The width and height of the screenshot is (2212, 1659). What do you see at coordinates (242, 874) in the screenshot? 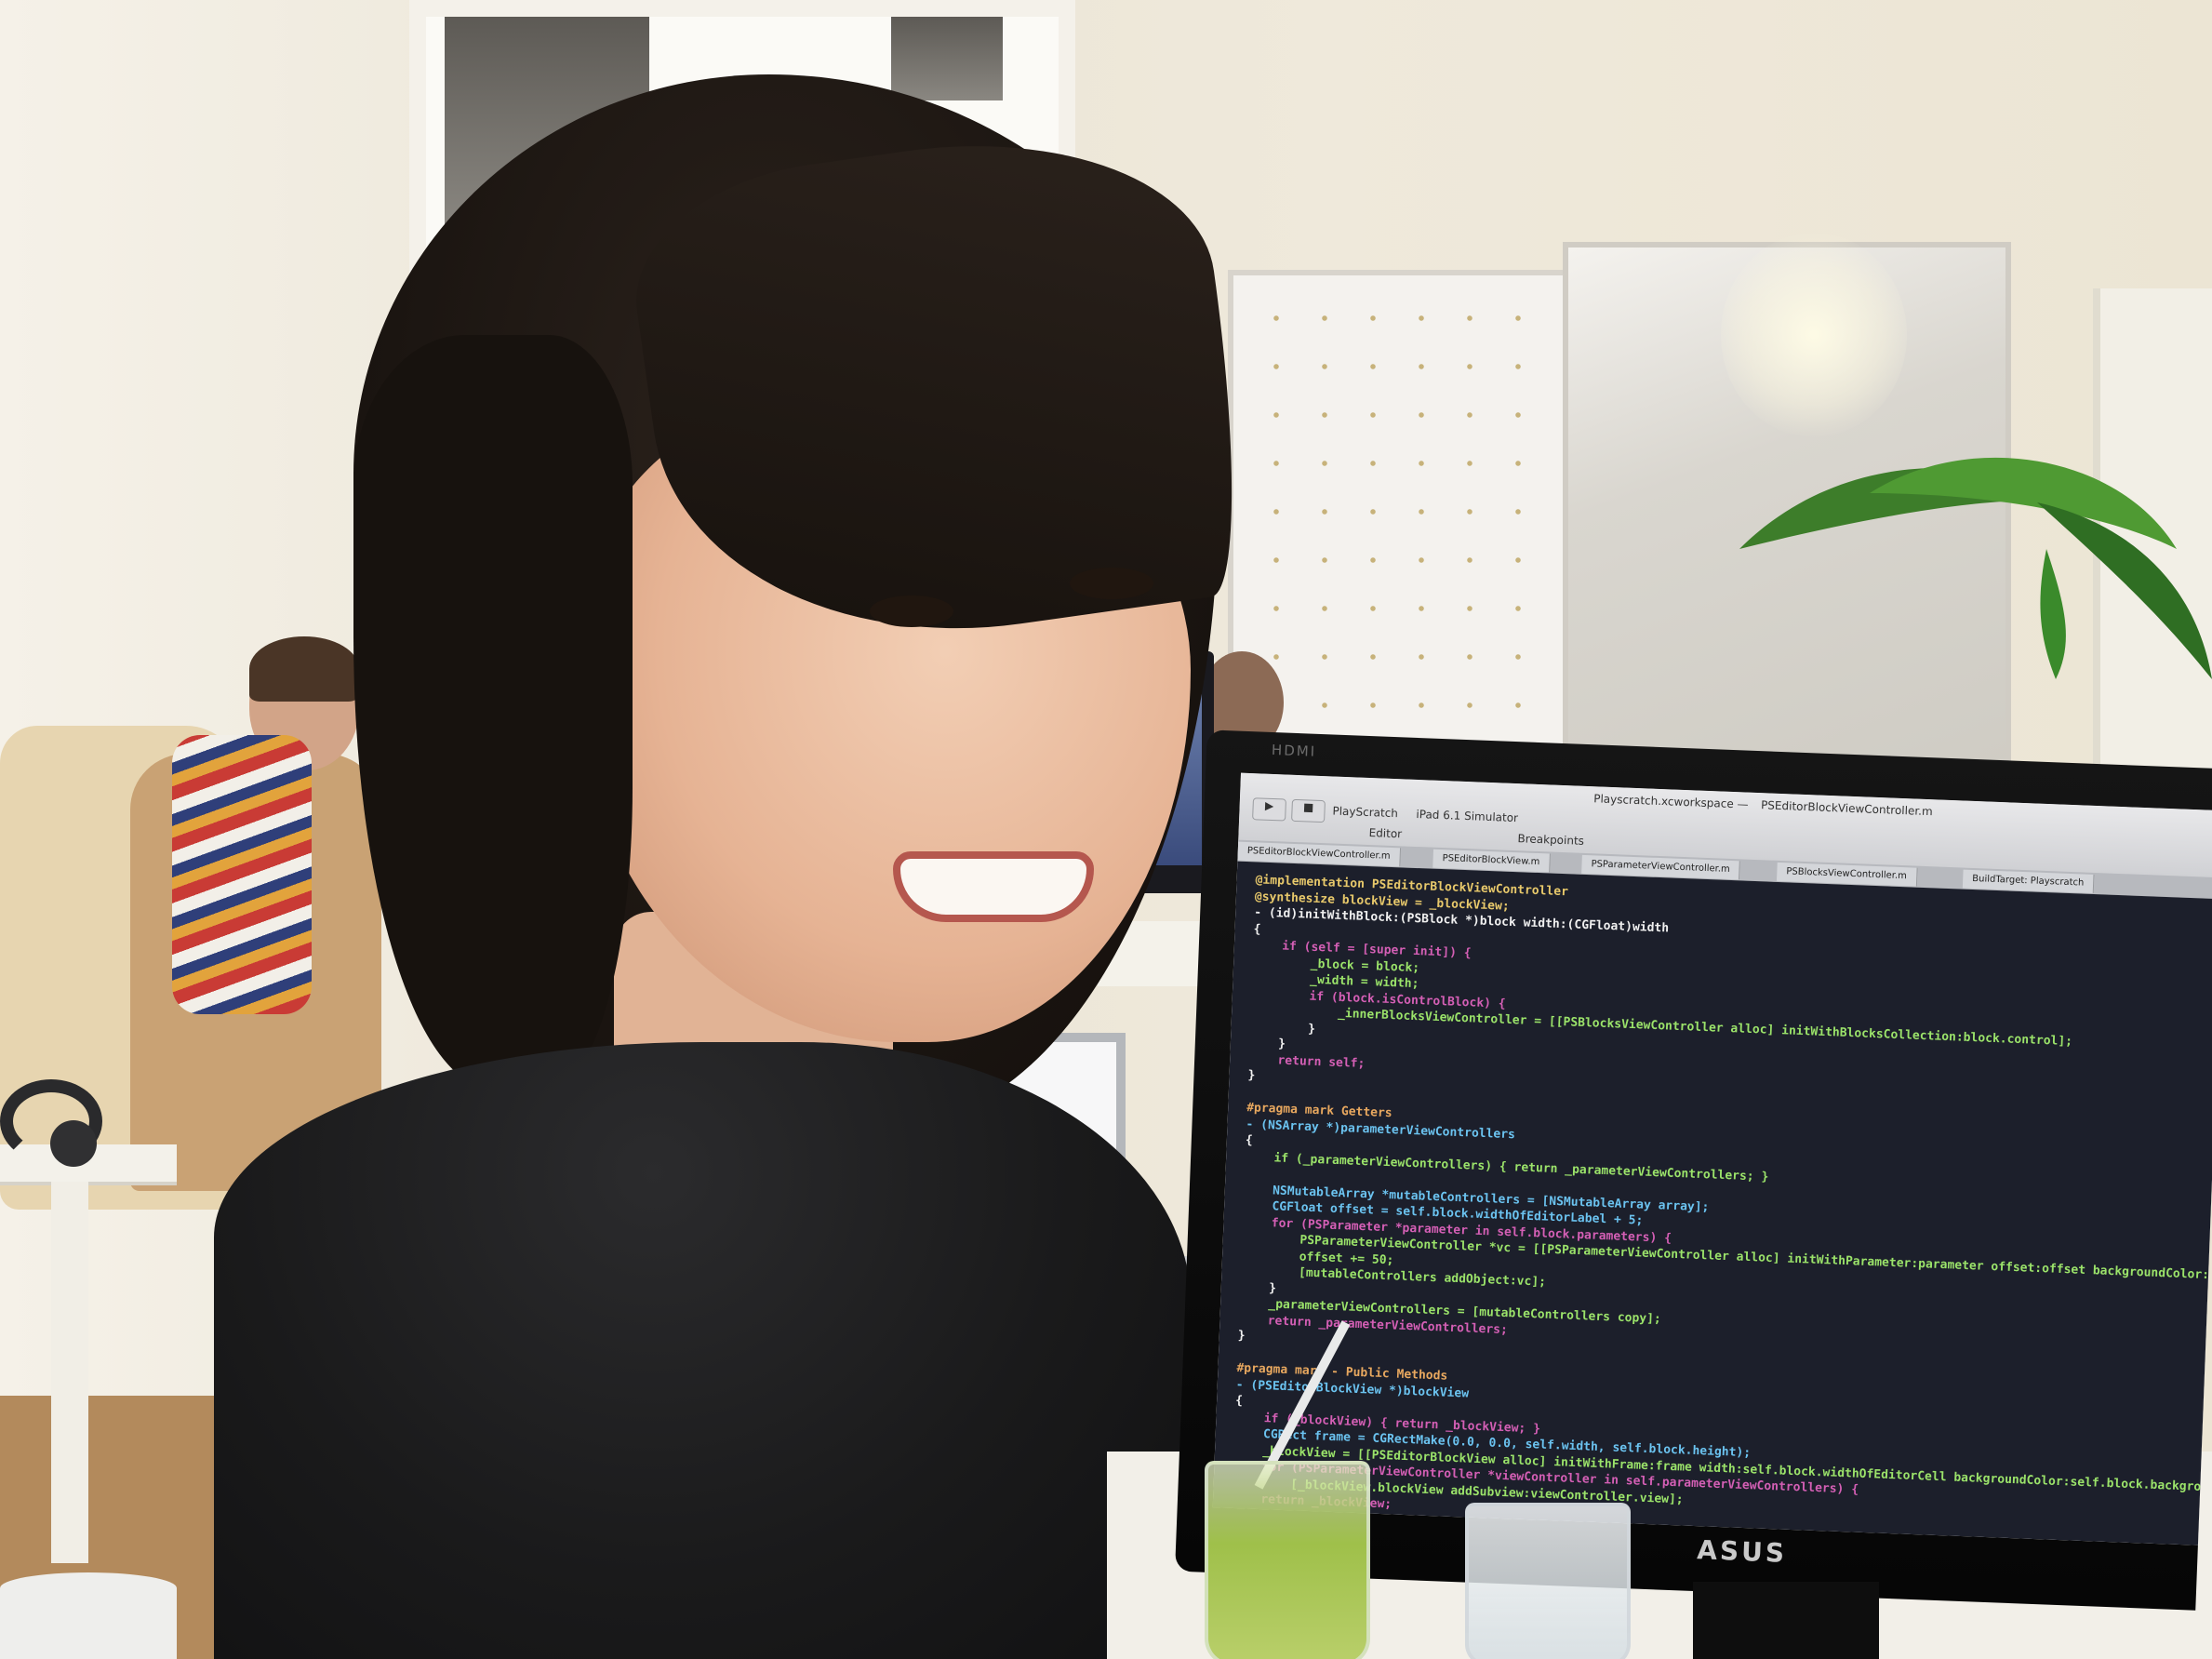
I see `striped-scarf` at bounding box center [242, 874].